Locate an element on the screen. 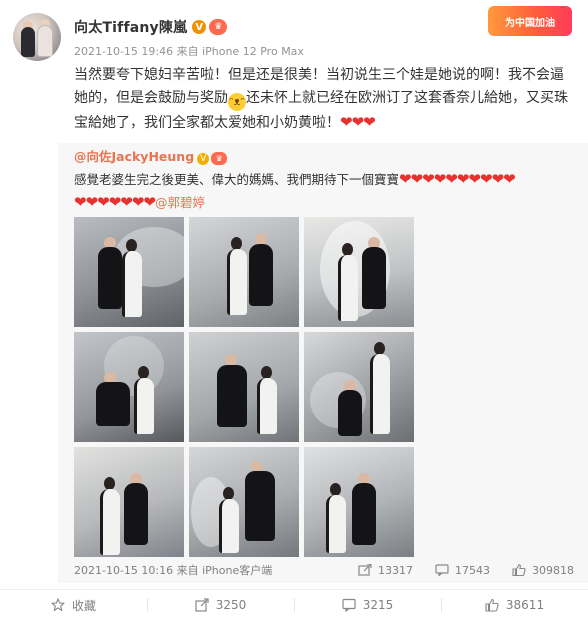 The height and width of the screenshot is (620, 588). repost-button: 3250 is located at coordinates (220, 605).